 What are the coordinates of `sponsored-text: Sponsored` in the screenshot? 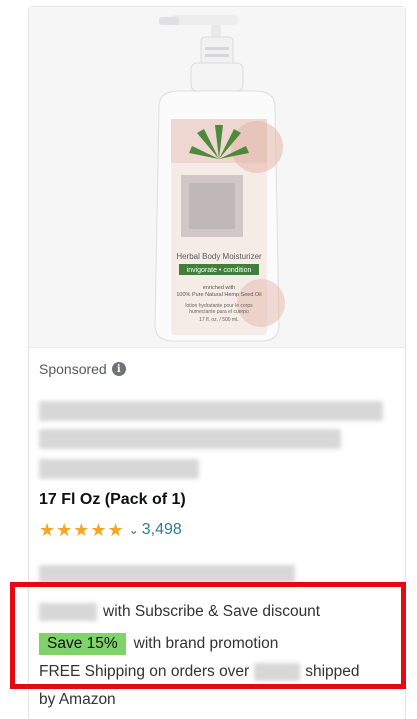 It's located at (73, 369).